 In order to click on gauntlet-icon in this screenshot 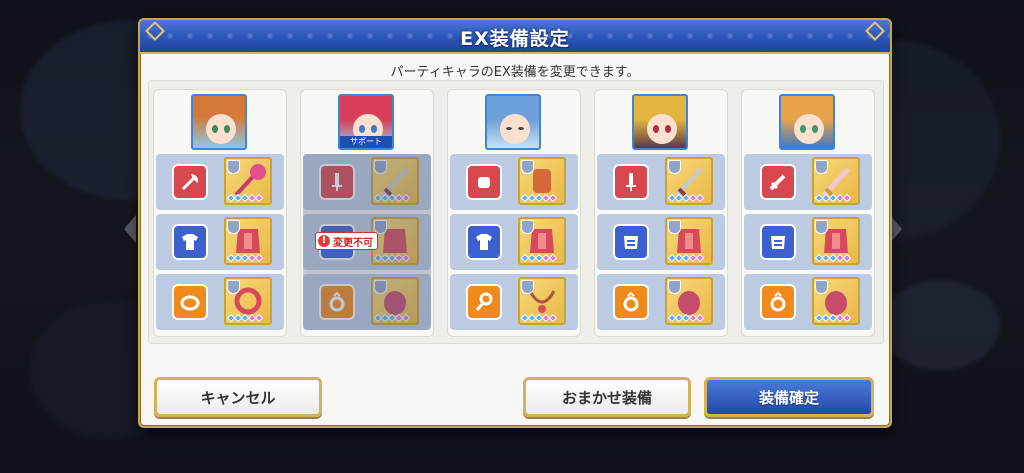, I will do `click(542, 181)`.